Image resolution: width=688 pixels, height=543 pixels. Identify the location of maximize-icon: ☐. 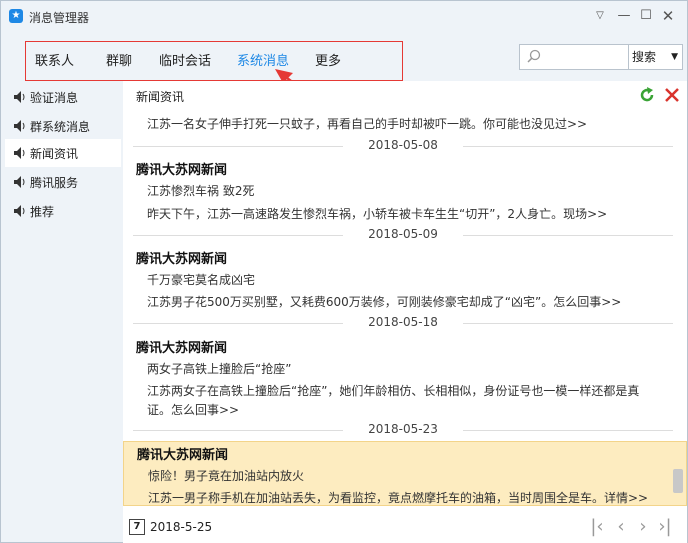
(646, 16).